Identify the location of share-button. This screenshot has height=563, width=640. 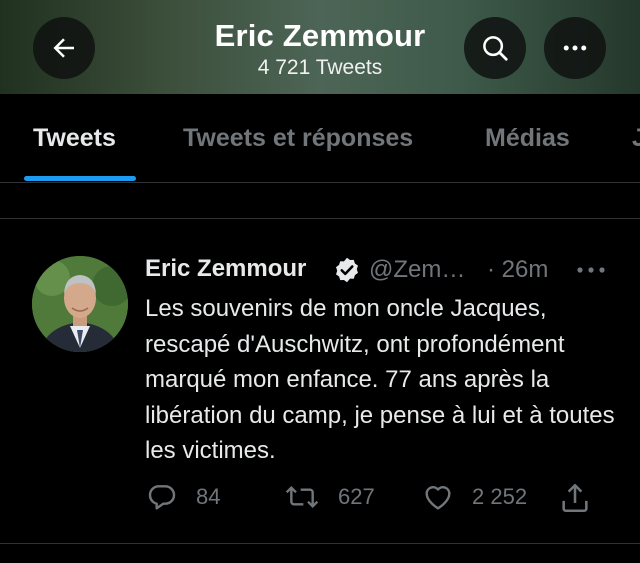
(575, 500).